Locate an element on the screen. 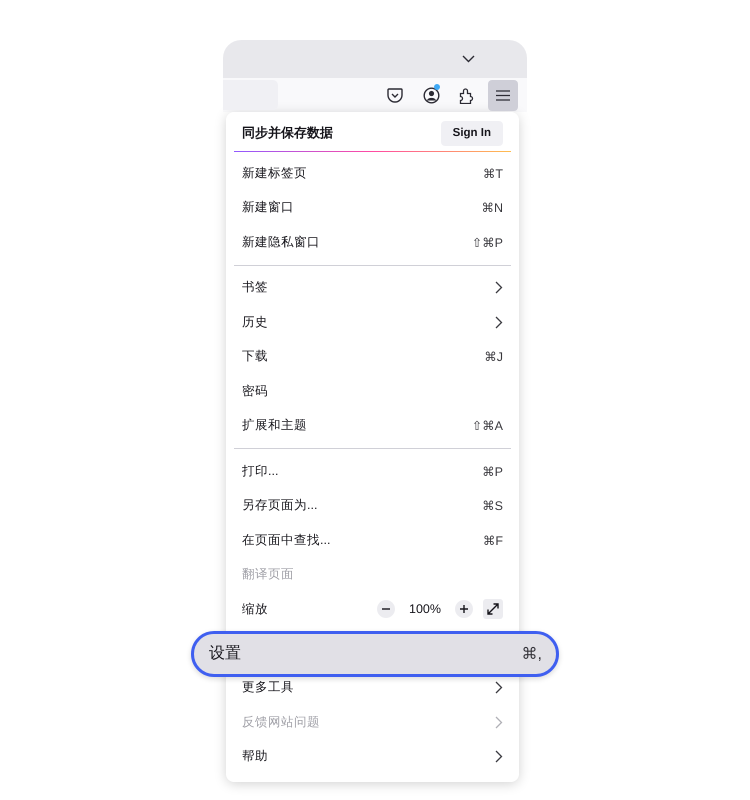  expand-icon is located at coordinates (493, 609).